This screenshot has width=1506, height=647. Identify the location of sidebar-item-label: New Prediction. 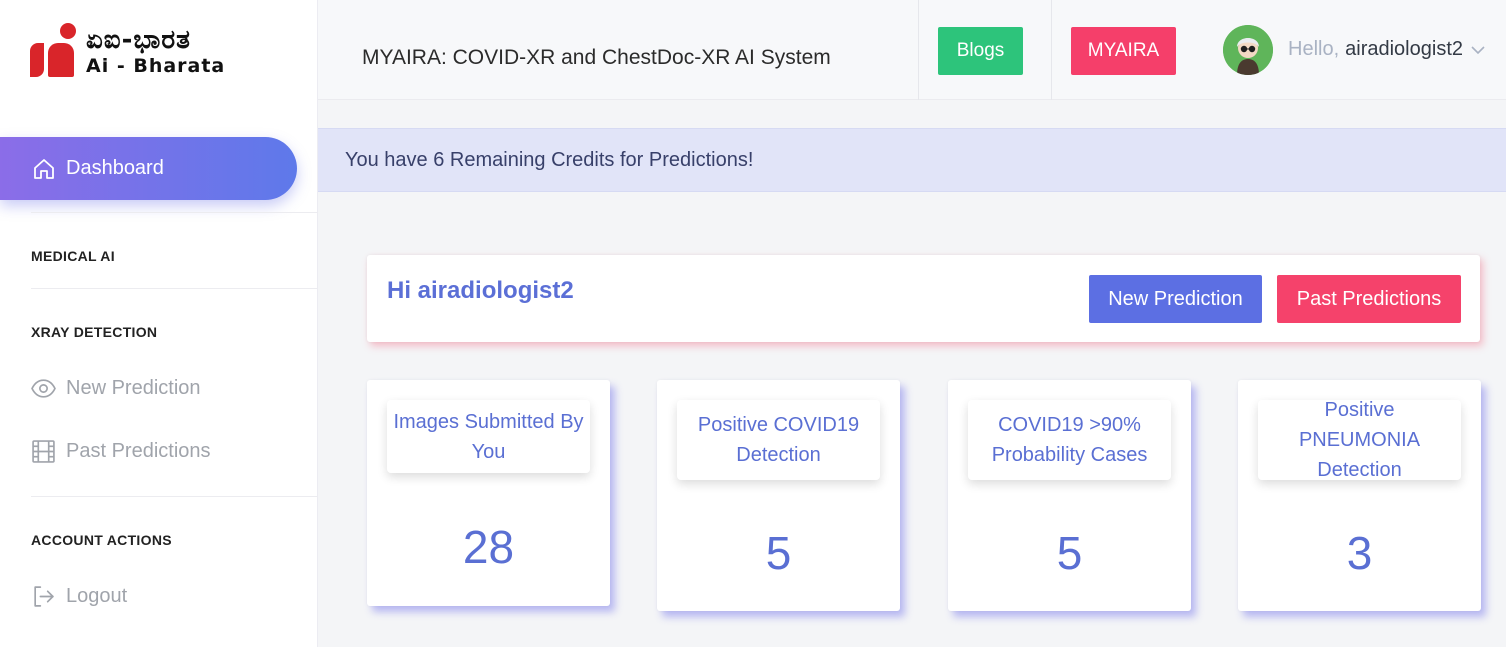
(133, 388).